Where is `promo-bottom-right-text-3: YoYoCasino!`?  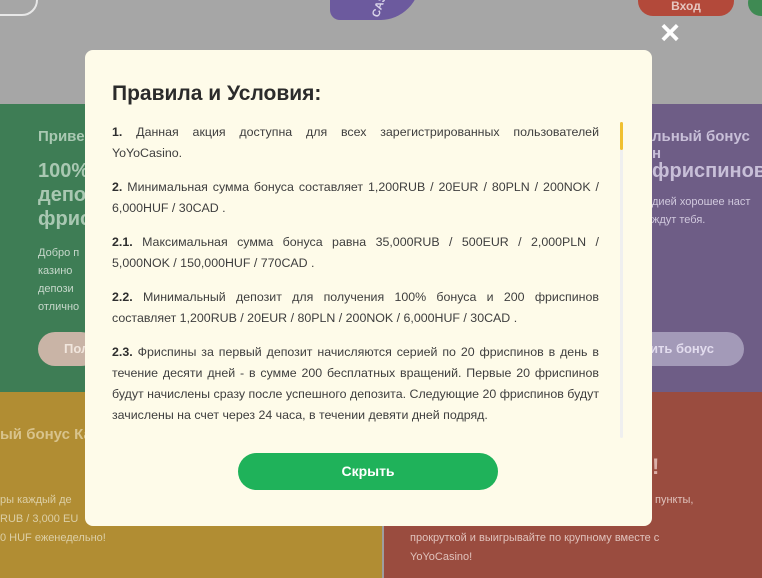
promo-bottom-right-text-3: YoYoCasino! is located at coordinates (441, 557).